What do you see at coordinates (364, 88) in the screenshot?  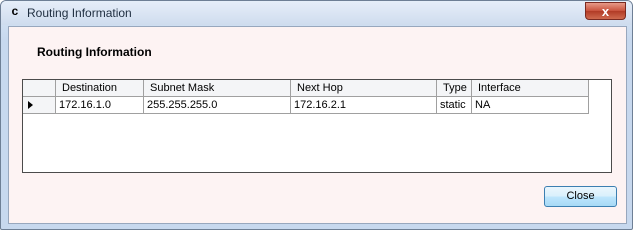 I see `column-header-next-hop: Next Hop` at bounding box center [364, 88].